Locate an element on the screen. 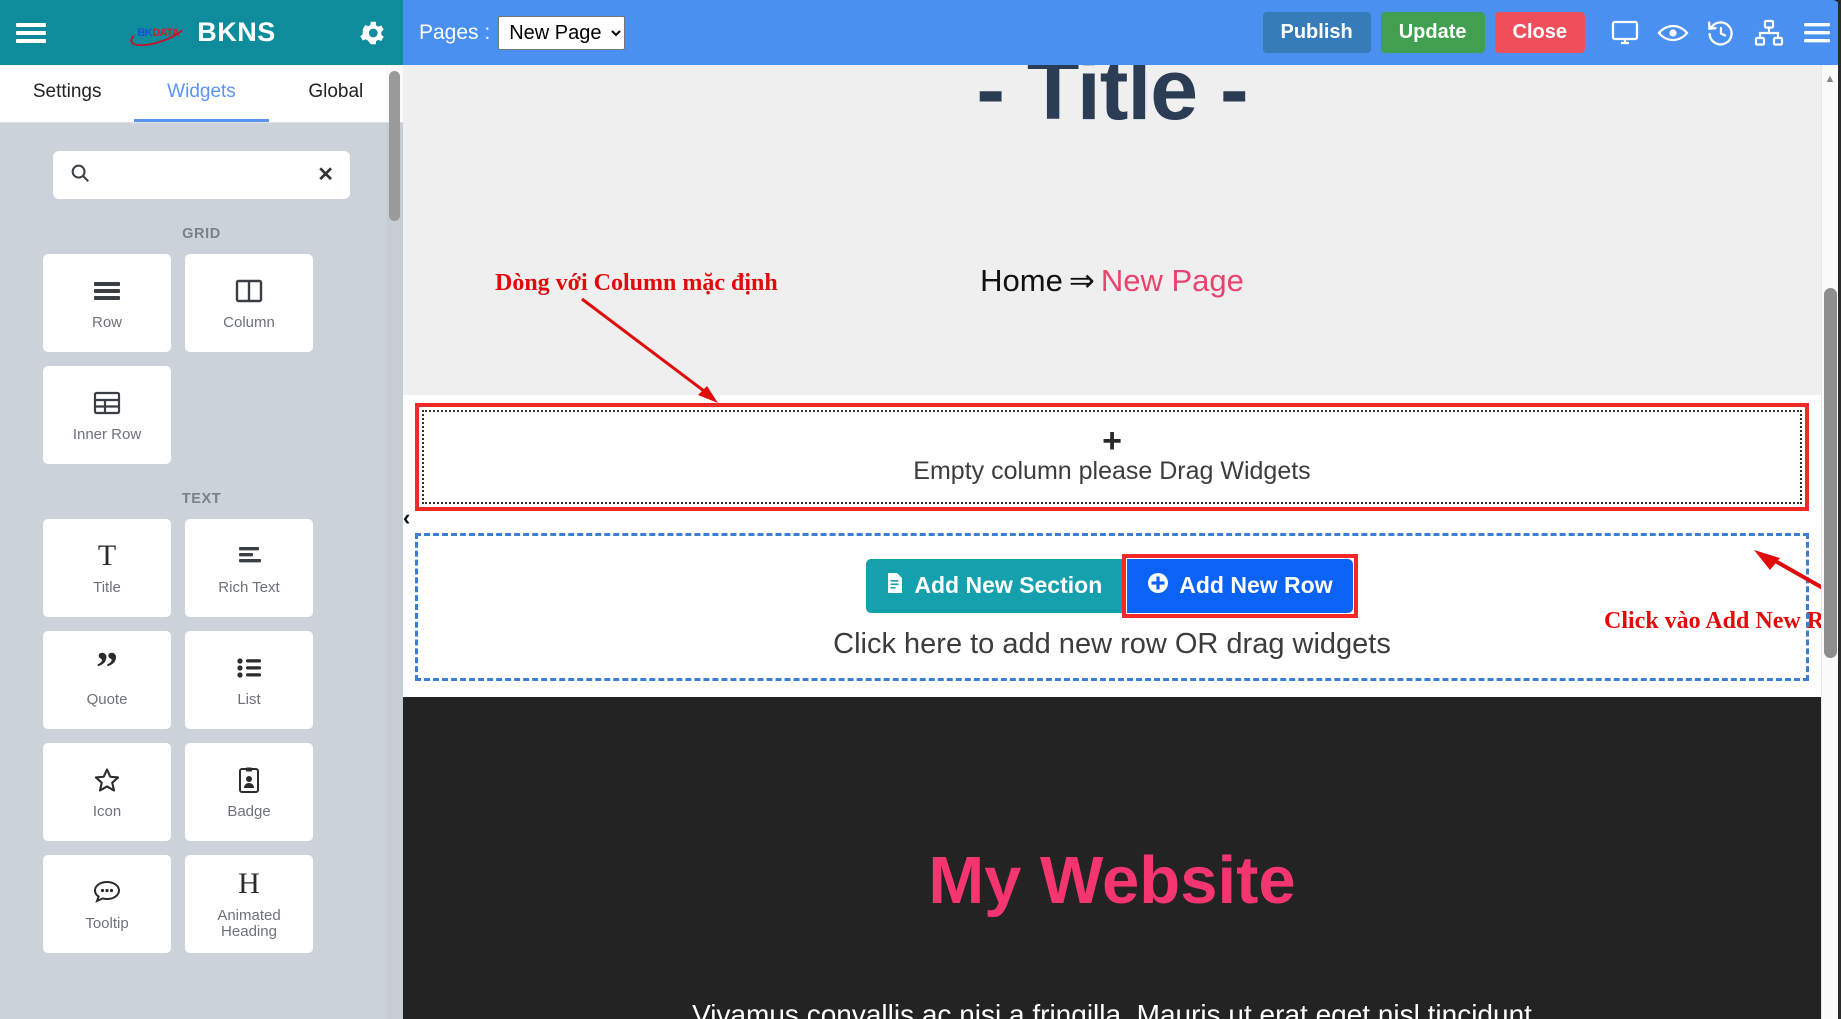 This screenshot has height=1019, width=1841. search-input is located at coordinates (204, 175).